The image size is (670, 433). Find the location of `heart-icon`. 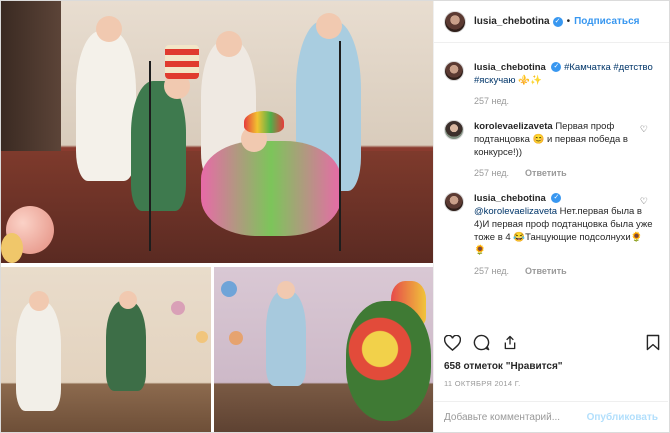

heart-icon is located at coordinates (452, 345).